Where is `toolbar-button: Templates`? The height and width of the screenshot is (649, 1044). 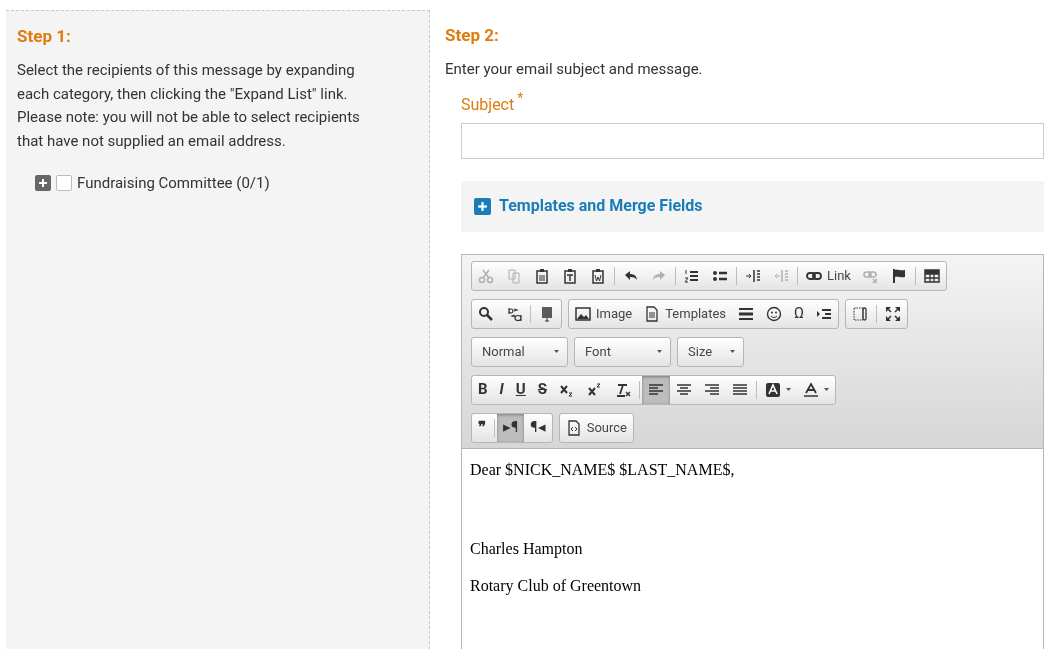
toolbar-button: Templates is located at coordinates (685, 313).